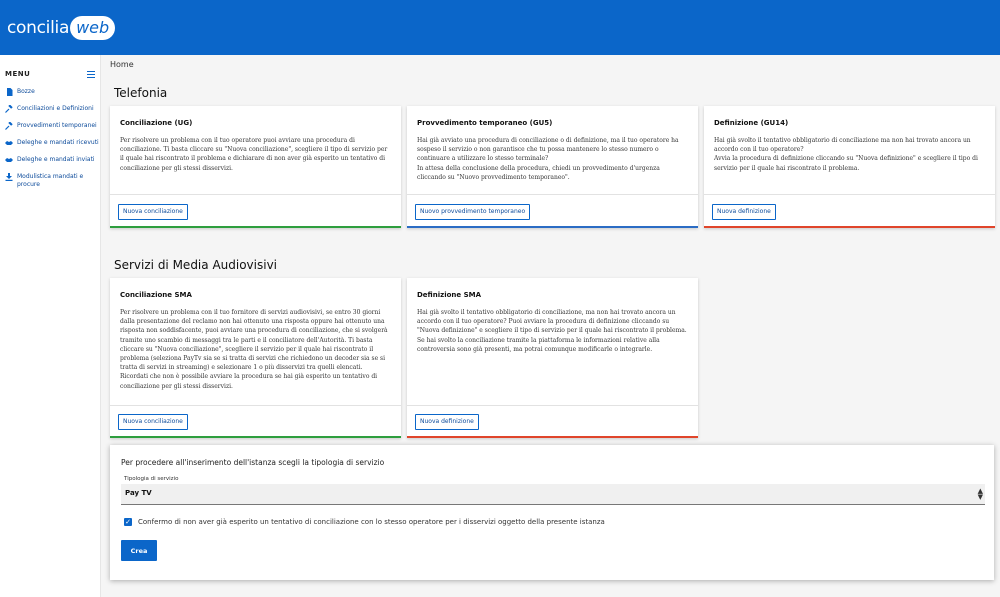  What do you see at coordinates (57, 125) in the screenshot?
I see `sidebar-item-label: Provvedimenti temporanei` at bounding box center [57, 125].